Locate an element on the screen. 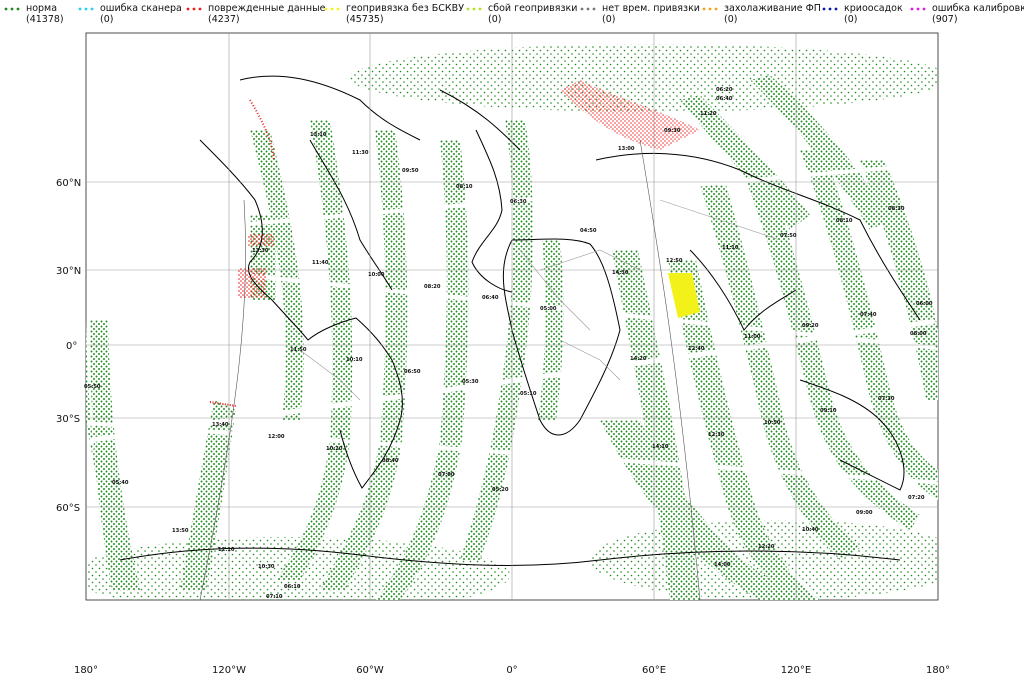 The image size is (1024, 677). time-label: 12:00 is located at coordinates (276, 437).